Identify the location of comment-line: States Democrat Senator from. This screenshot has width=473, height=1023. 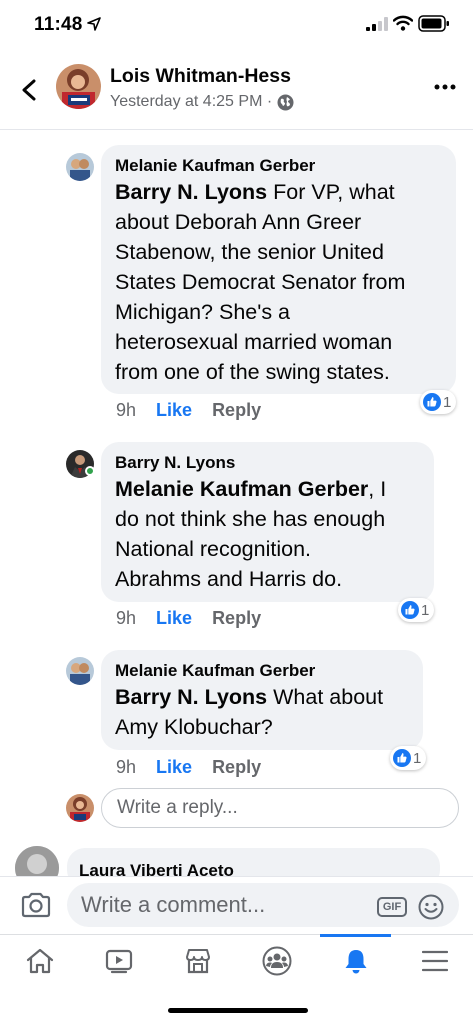
(260, 282).